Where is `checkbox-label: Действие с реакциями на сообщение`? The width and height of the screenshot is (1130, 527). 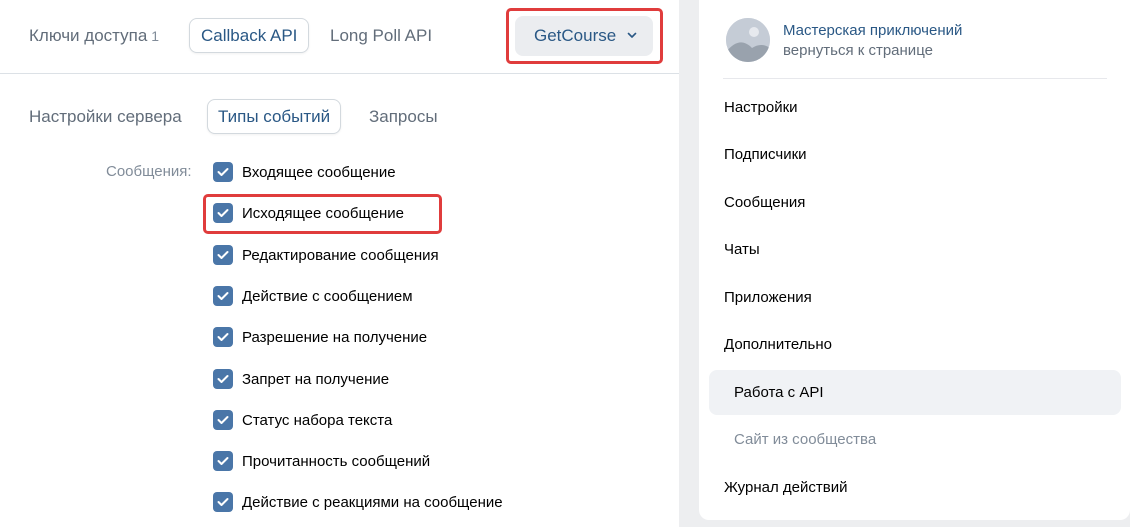
checkbox-label: Действие с реакциями на сообщение is located at coordinates (372, 502).